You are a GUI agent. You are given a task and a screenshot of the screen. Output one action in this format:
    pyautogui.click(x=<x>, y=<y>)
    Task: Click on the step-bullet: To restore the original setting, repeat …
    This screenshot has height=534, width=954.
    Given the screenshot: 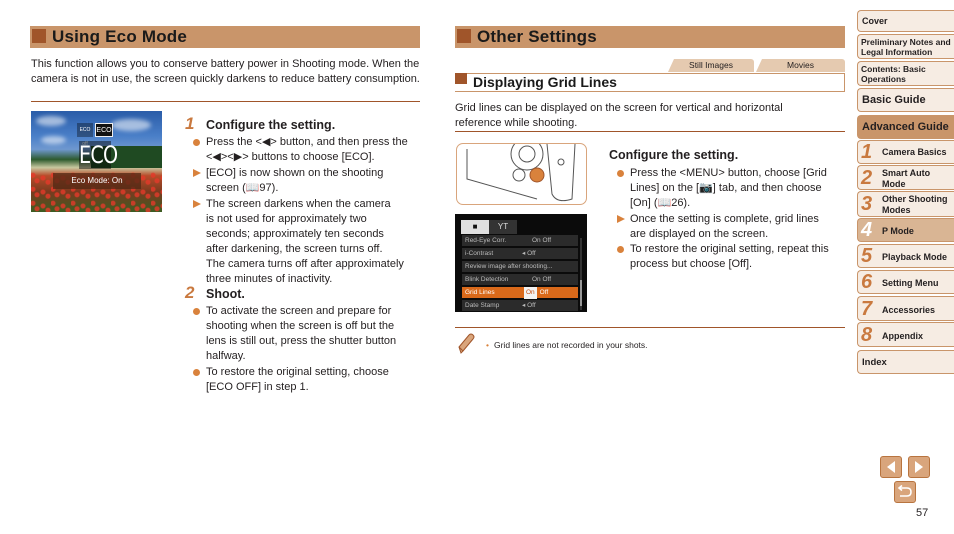 What is the action you would take?
    pyautogui.click(x=732, y=257)
    